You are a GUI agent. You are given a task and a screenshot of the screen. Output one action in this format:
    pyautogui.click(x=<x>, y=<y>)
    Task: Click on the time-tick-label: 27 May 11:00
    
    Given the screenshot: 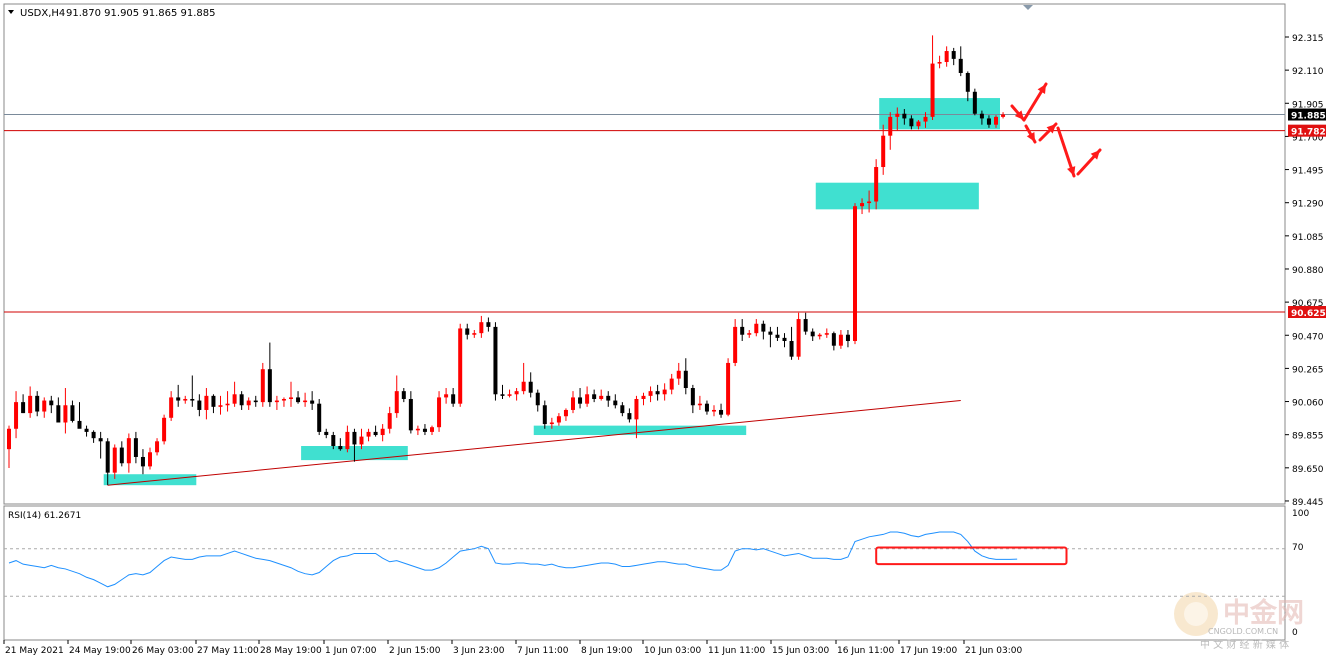 What is the action you would take?
    pyautogui.click(x=228, y=651)
    